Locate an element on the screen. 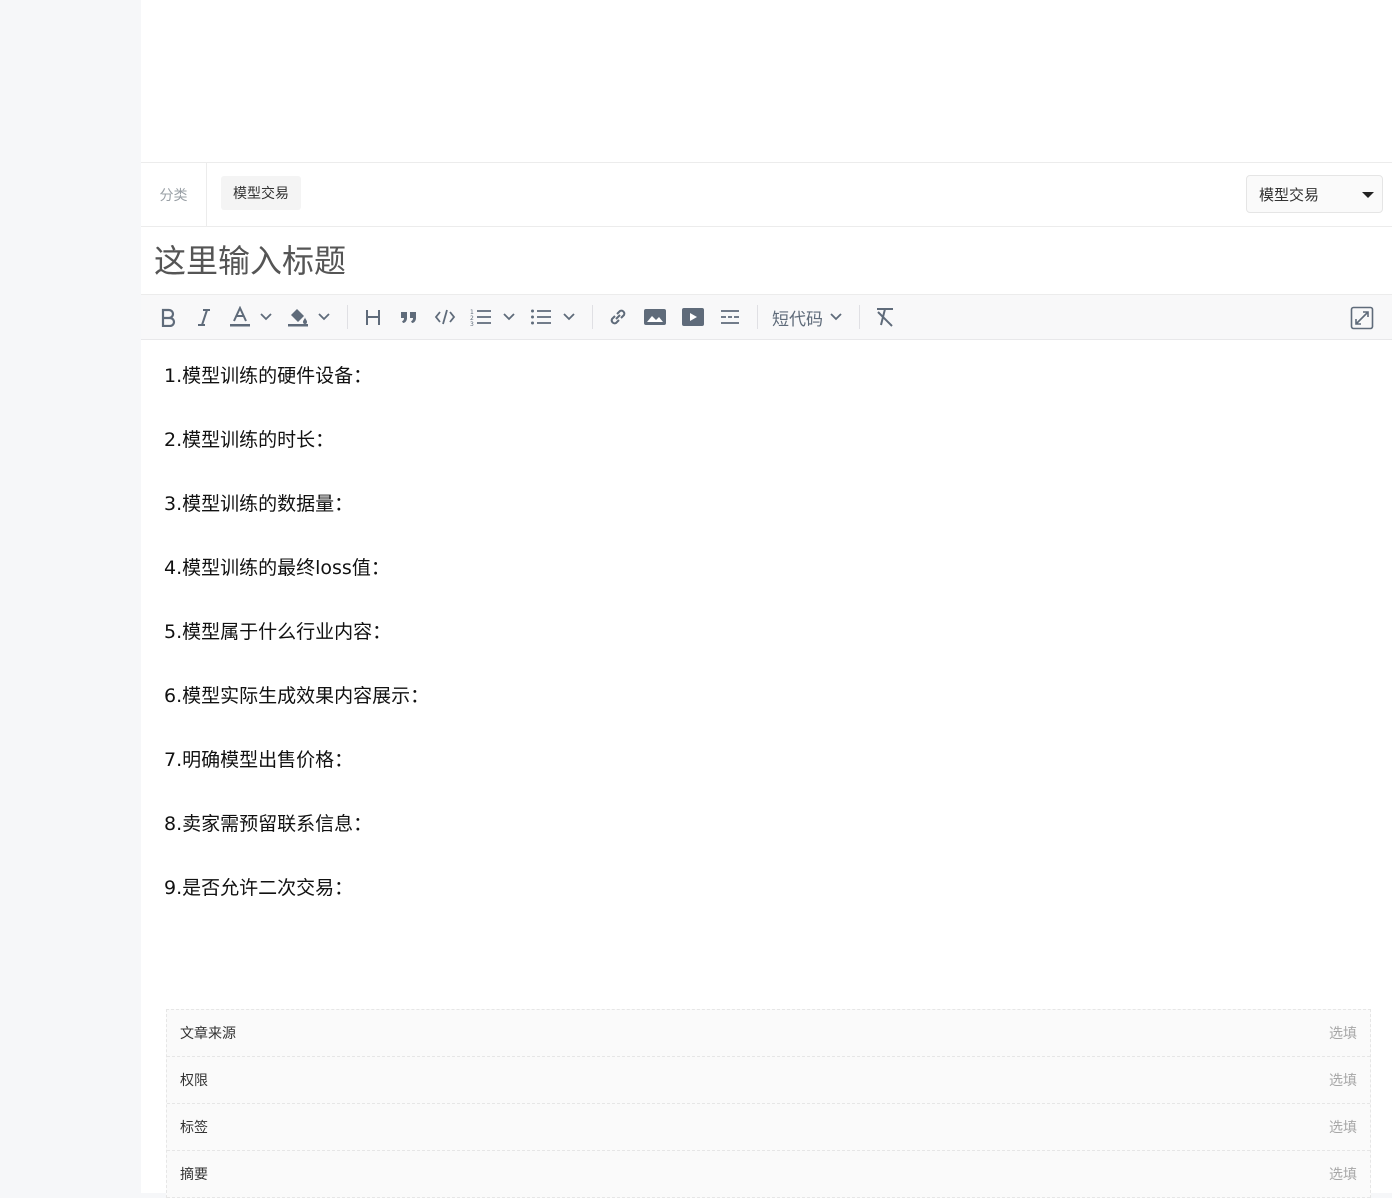 Image resolution: width=1392 pixels, height=1198 pixels. fullscreen-button is located at coordinates (1362, 318).